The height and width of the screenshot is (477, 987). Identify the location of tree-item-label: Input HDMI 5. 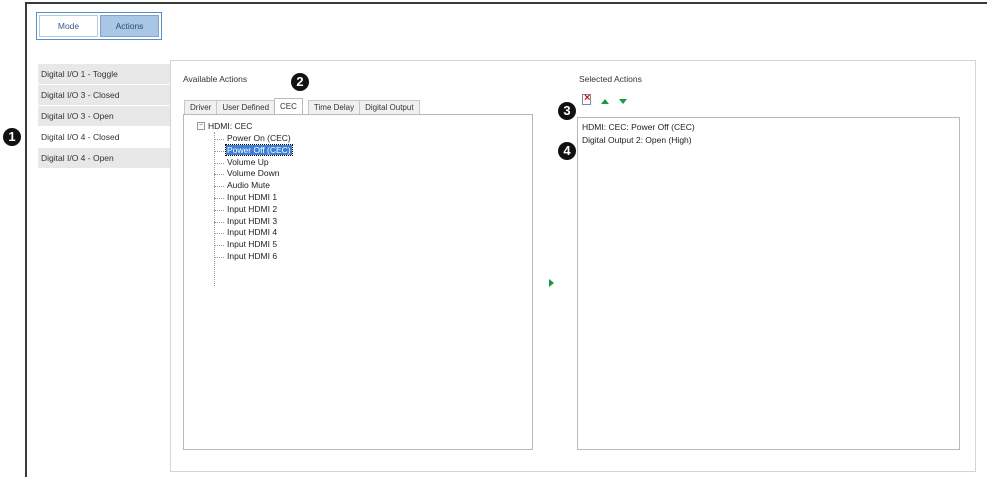
(252, 244).